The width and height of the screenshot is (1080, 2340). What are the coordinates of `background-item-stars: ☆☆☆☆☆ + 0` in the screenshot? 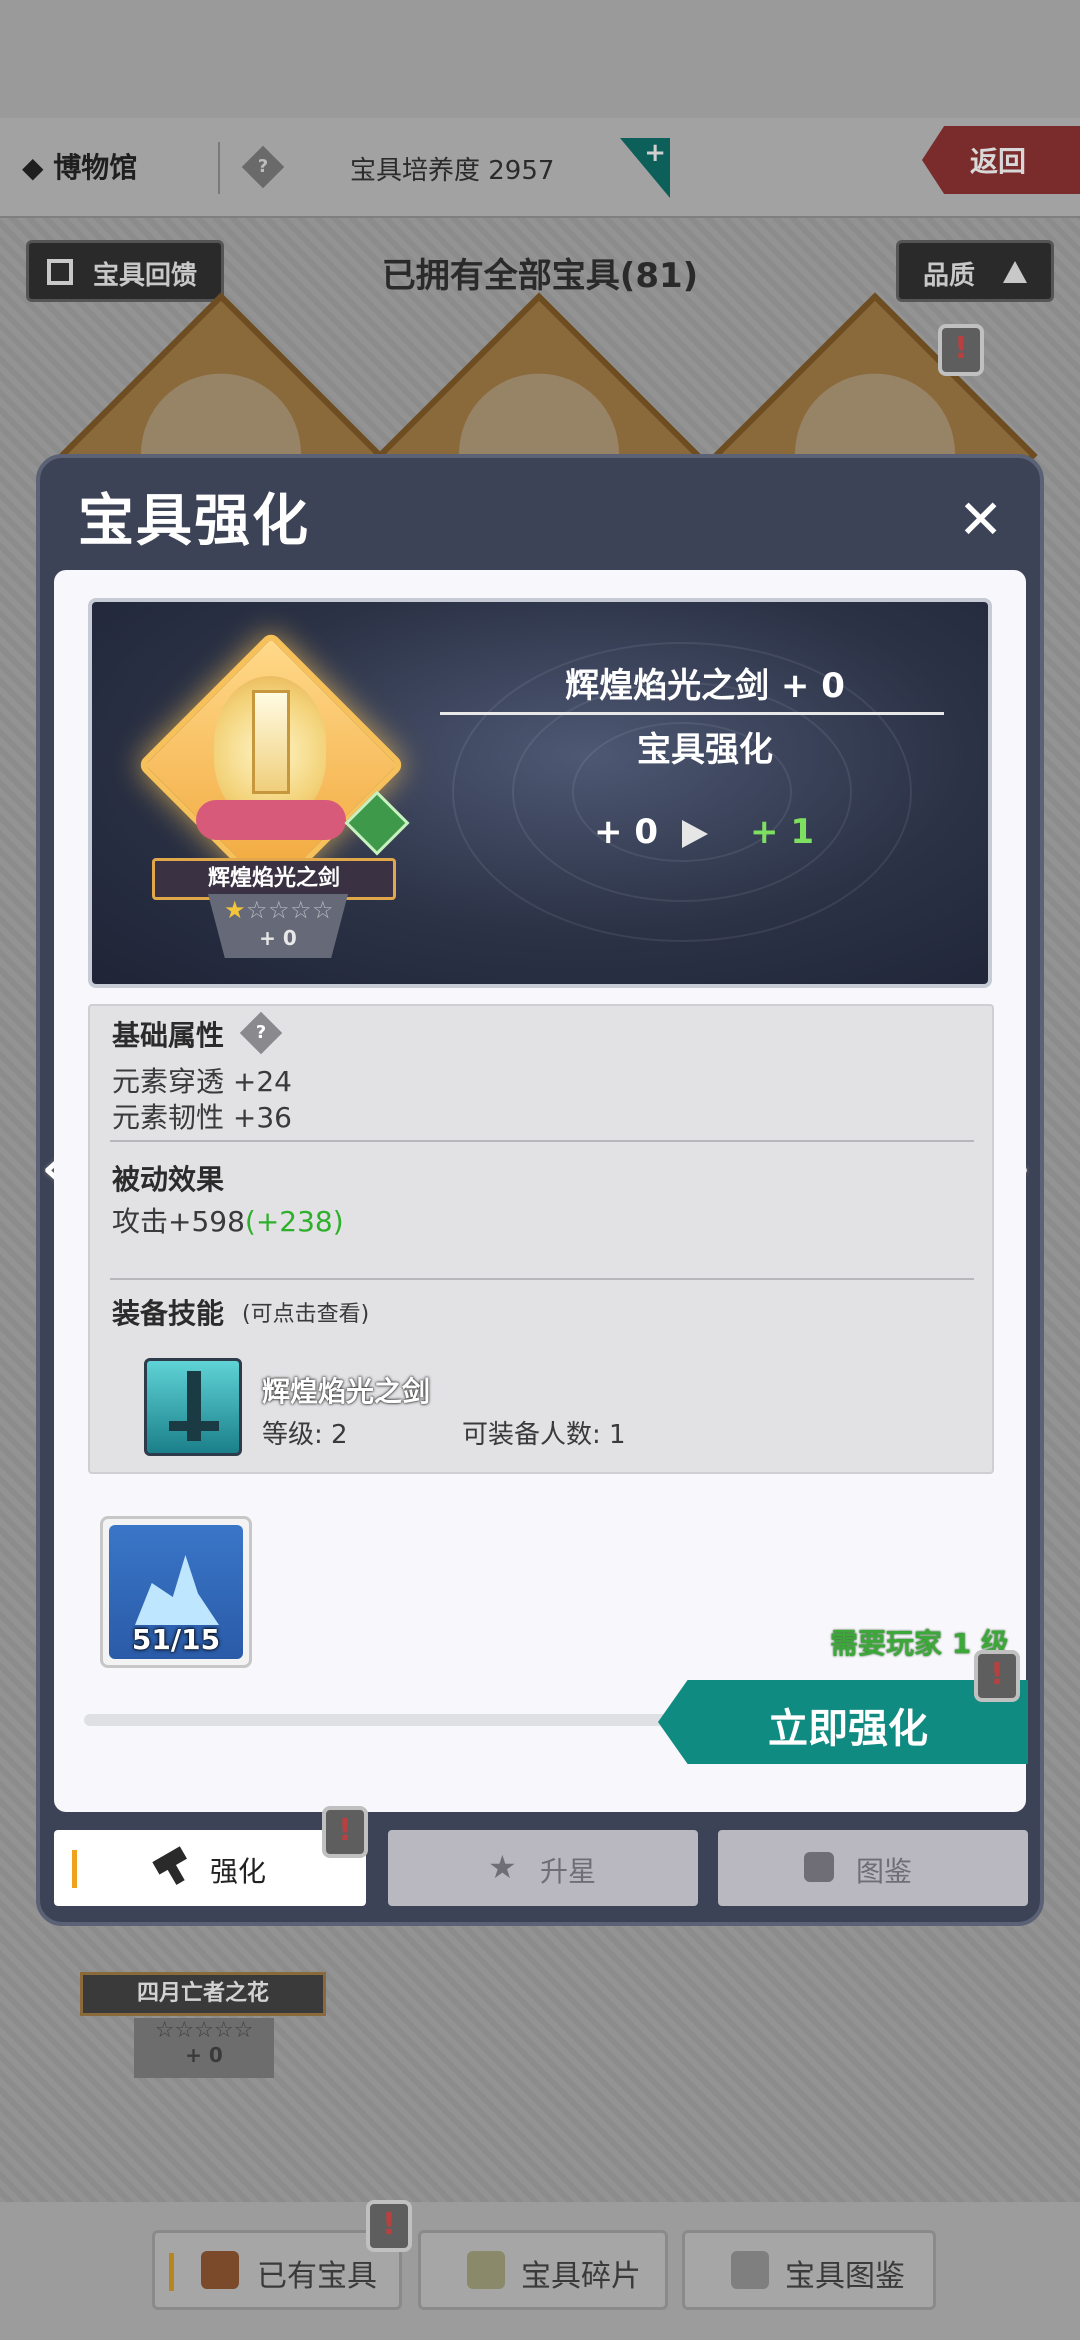 It's located at (204, 2048).